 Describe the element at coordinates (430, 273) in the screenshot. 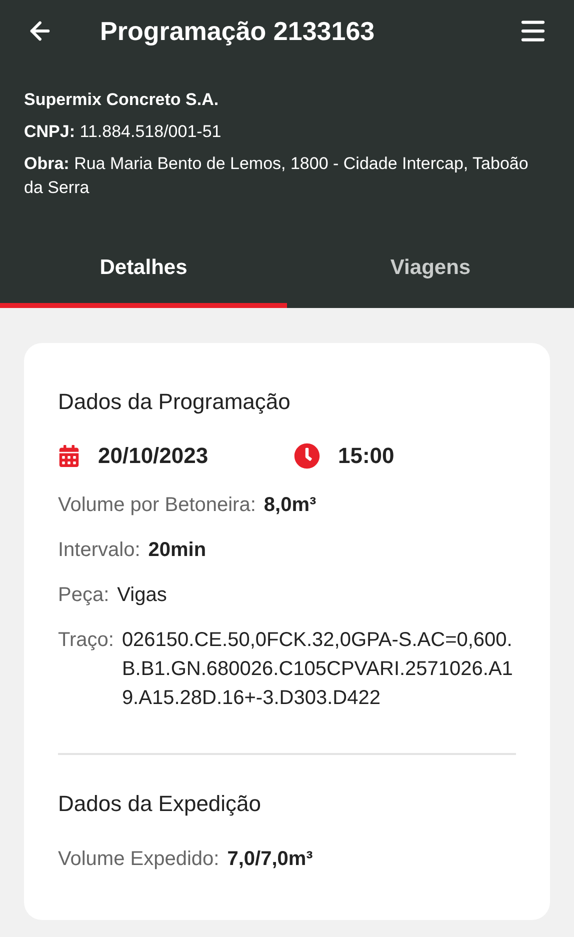

I see `tab: Viagens` at that location.